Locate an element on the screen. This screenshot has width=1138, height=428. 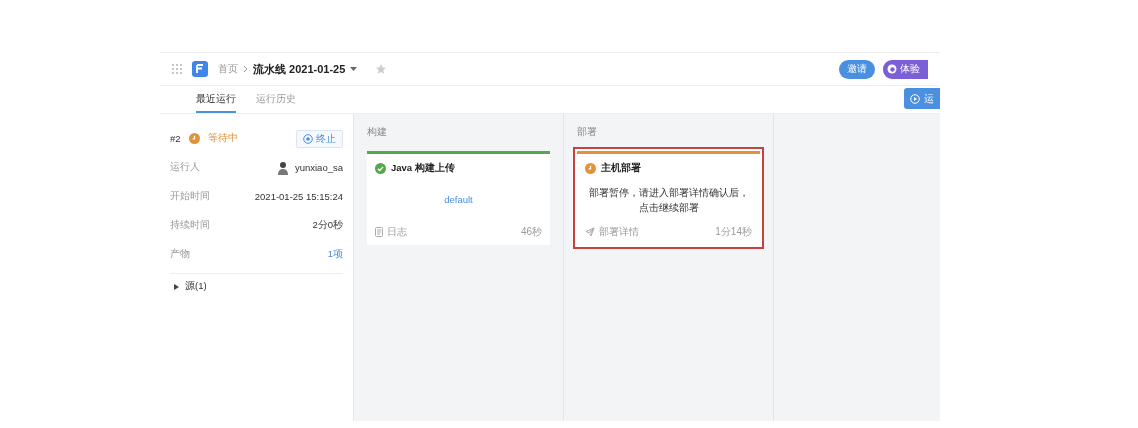
sources-label: 源(1) is located at coordinates (196, 286).